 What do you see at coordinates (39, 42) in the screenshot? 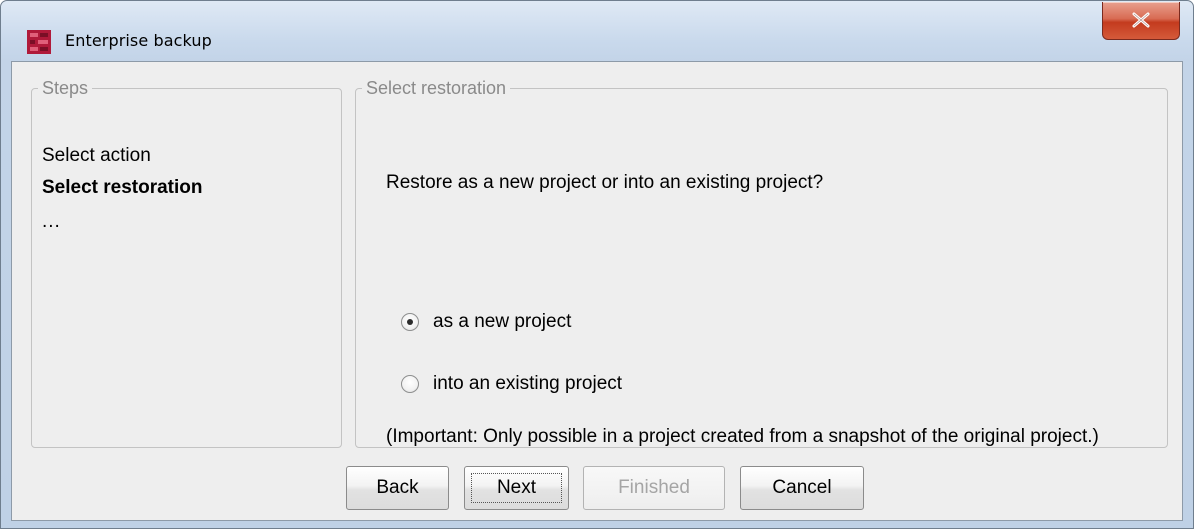
I see `app-logo-icon` at bounding box center [39, 42].